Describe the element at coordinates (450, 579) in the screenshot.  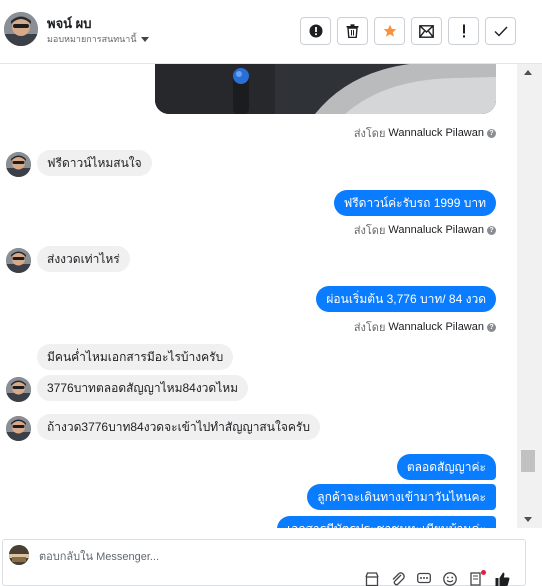
I see `emoji-icon` at that location.